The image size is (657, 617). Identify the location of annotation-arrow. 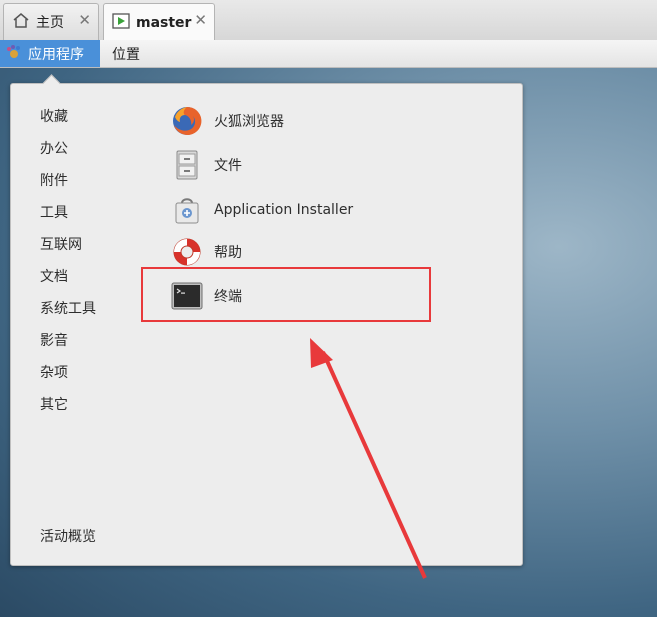
(368, 458).